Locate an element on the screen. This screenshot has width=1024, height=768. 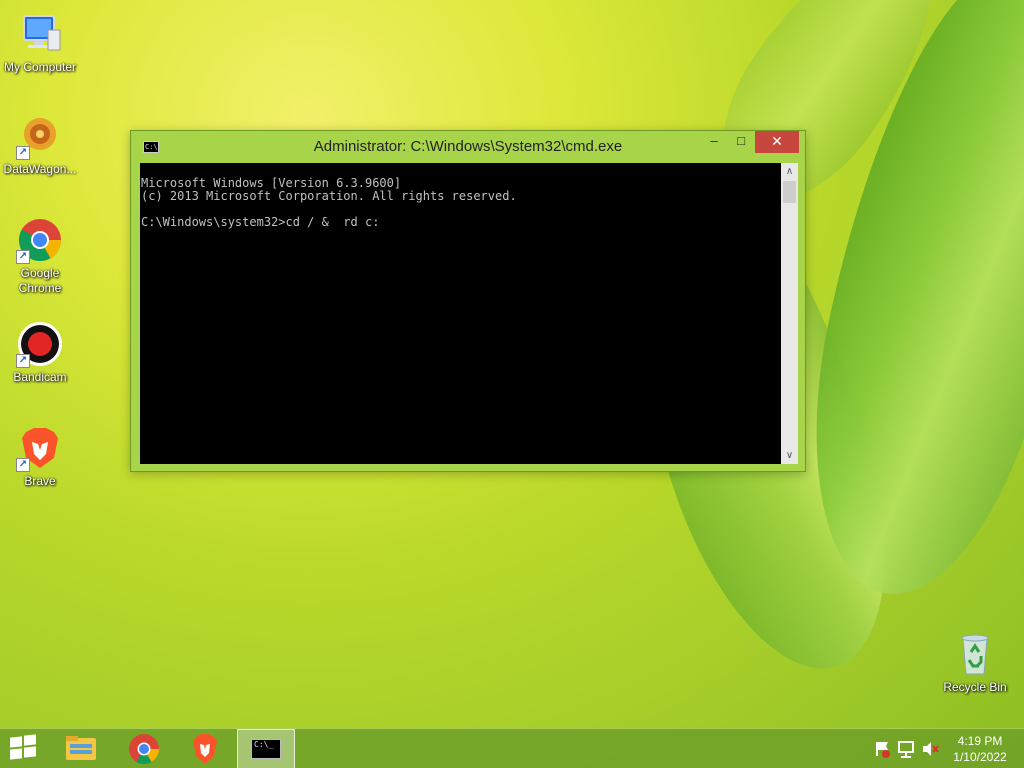
desktop-icon-recycle-bin: Recycle Bin is located at coordinates (975, 662).